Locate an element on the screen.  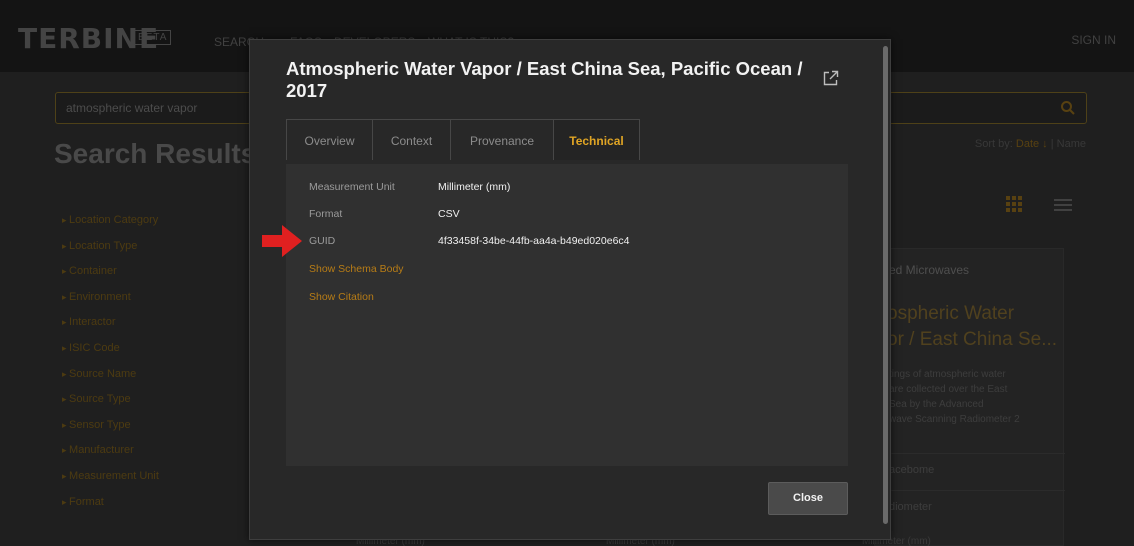
field-value-measurement-unit: Millimeter (mm) is located at coordinates (474, 187).